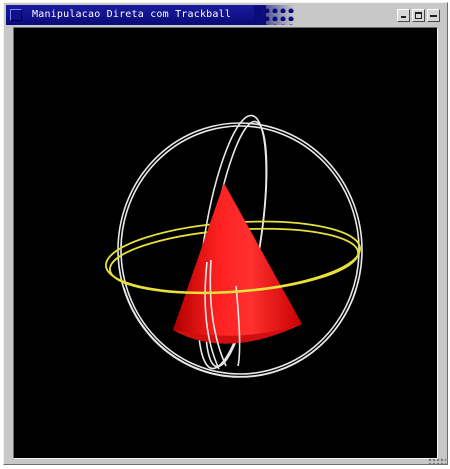  What do you see at coordinates (437, 461) in the screenshot?
I see `resize-grip` at bounding box center [437, 461].